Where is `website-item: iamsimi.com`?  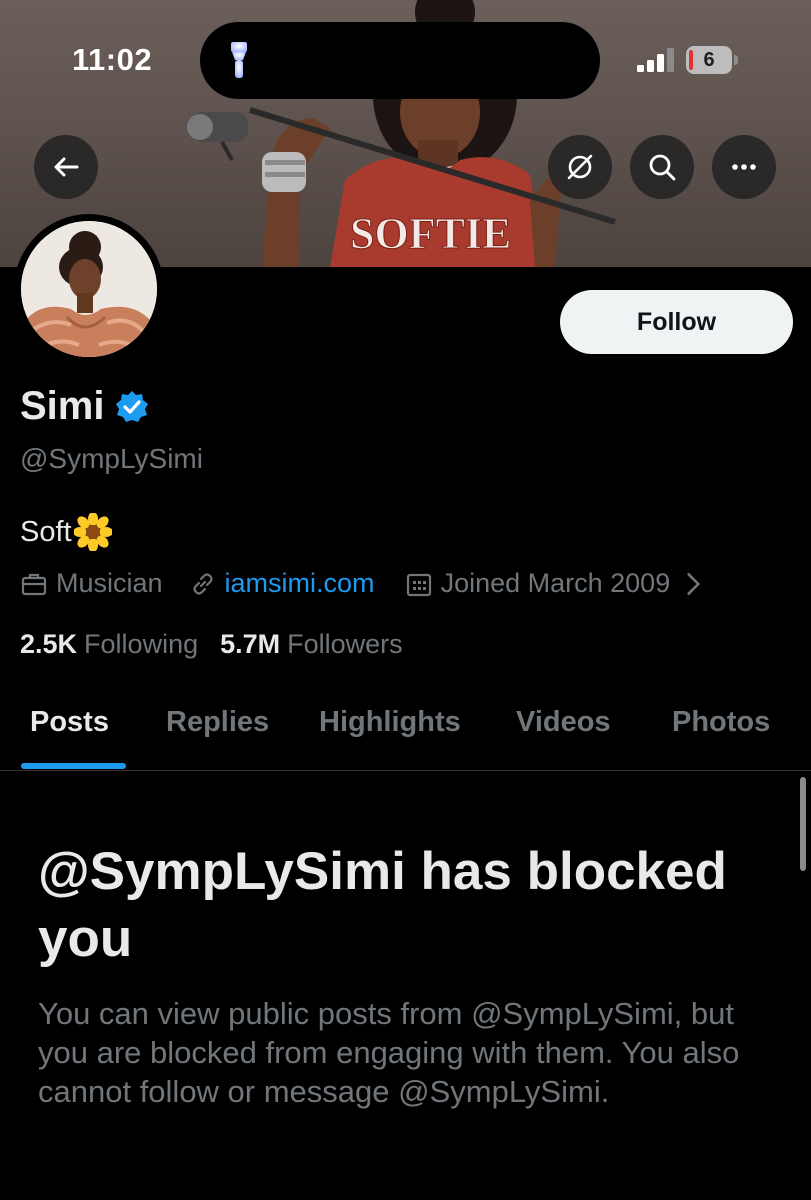
website-item: iamsimi.com is located at coordinates (282, 583).